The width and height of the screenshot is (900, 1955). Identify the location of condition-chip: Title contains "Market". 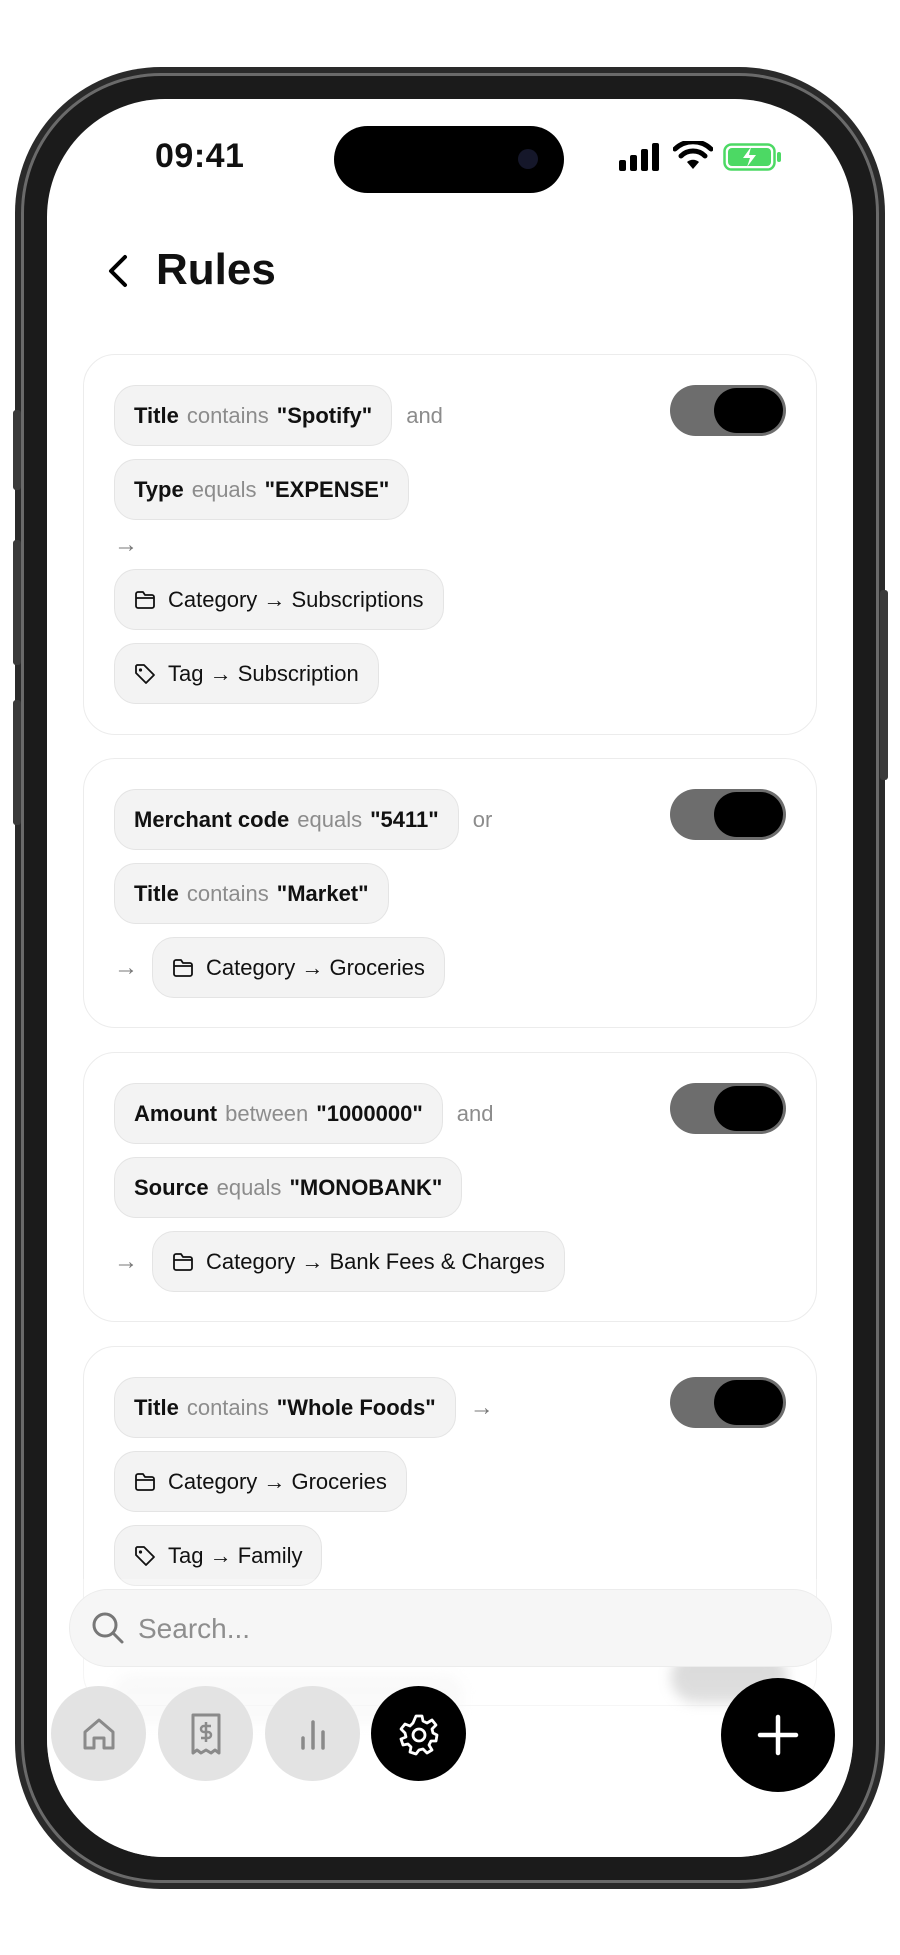
(251, 893).